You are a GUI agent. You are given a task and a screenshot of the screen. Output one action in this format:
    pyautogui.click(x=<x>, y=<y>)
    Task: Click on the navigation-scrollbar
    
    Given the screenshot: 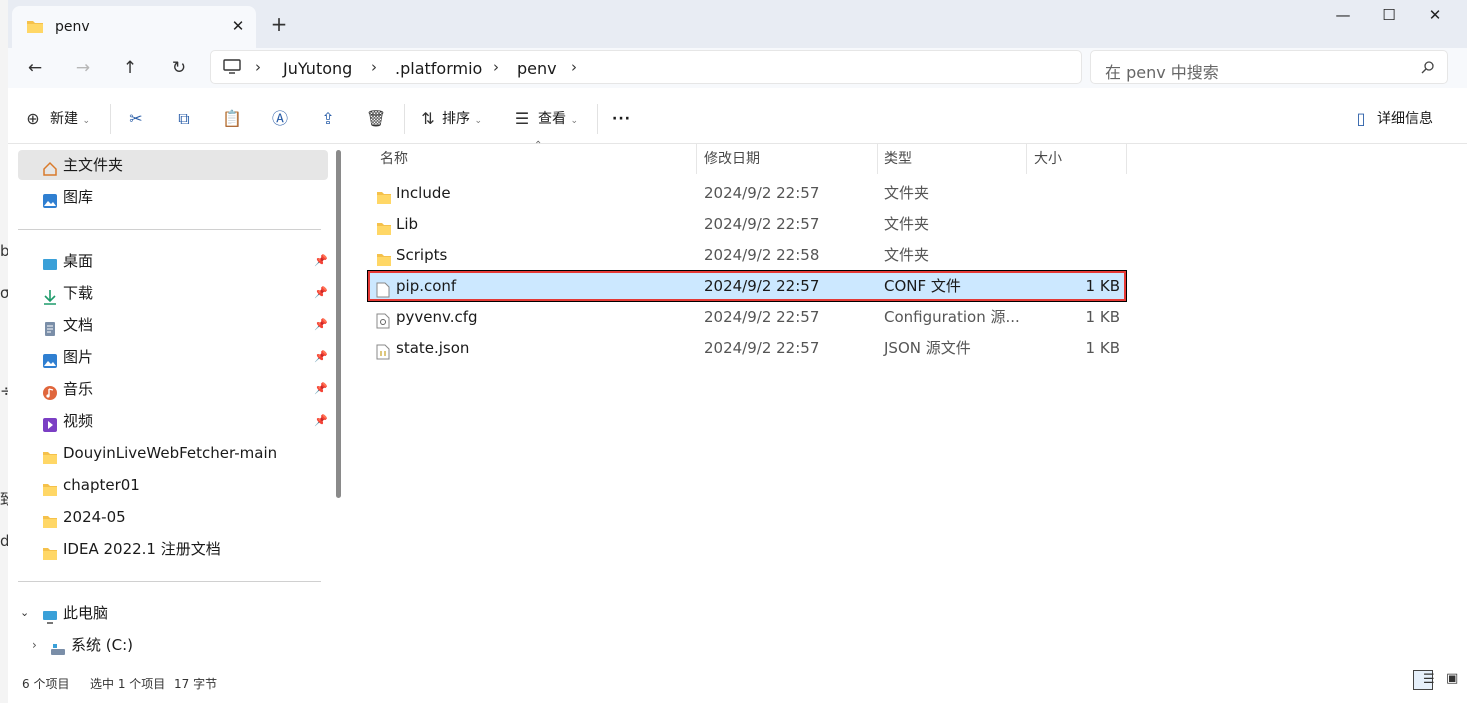 What is the action you would take?
    pyautogui.click(x=338, y=324)
    